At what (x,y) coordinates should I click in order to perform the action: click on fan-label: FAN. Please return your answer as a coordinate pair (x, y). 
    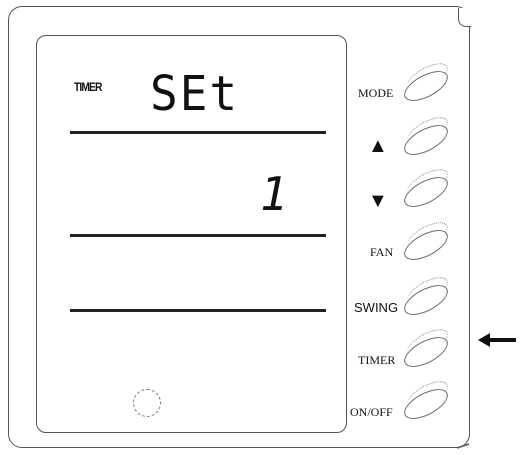
    Looking at the image, I should click on (382, 252).